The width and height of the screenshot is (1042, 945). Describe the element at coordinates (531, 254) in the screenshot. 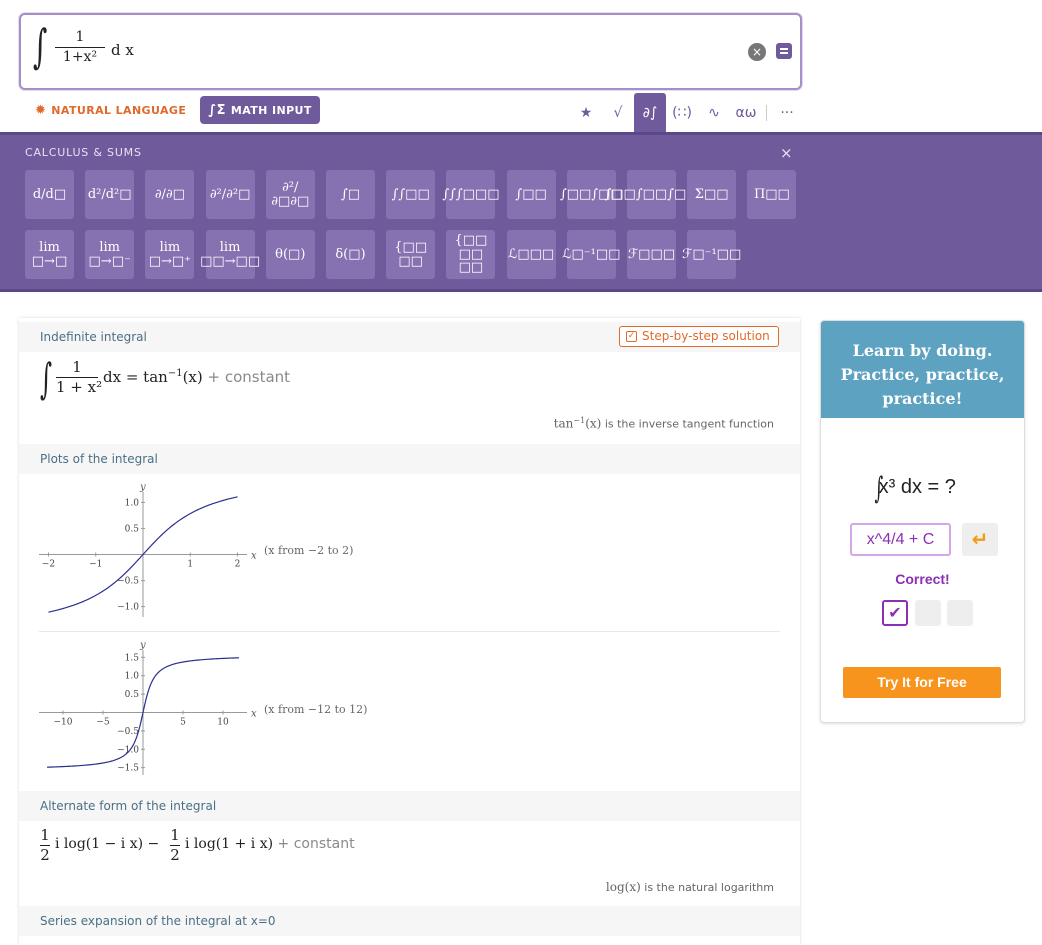

I see `palette-button-row2-8: ℒ□□□` at that location.